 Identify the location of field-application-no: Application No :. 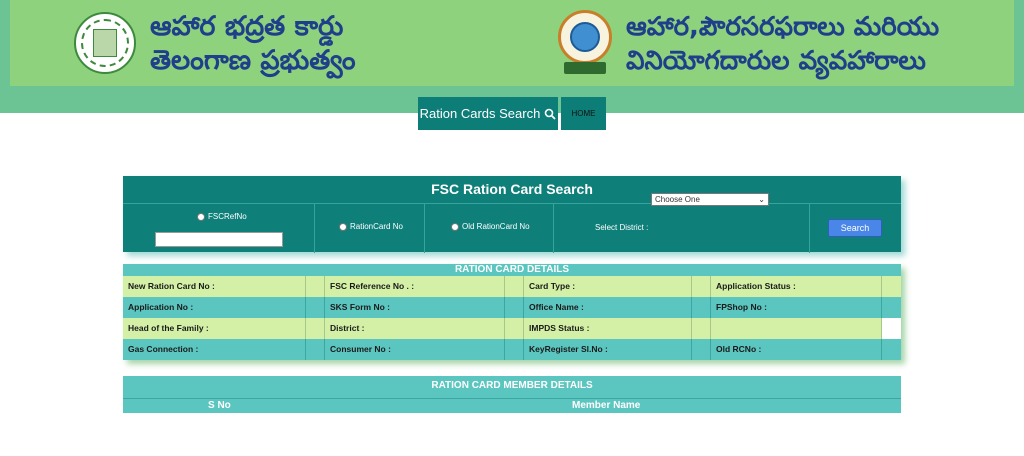
(214, 307).